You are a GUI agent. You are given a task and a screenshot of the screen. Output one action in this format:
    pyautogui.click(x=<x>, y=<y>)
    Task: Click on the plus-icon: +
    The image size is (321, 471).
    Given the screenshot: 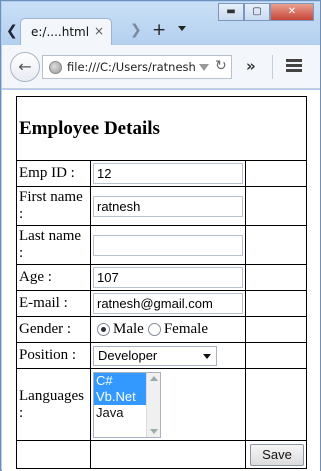 What is the action you would take?
    pyautogui.click(x=159, y=30)
    